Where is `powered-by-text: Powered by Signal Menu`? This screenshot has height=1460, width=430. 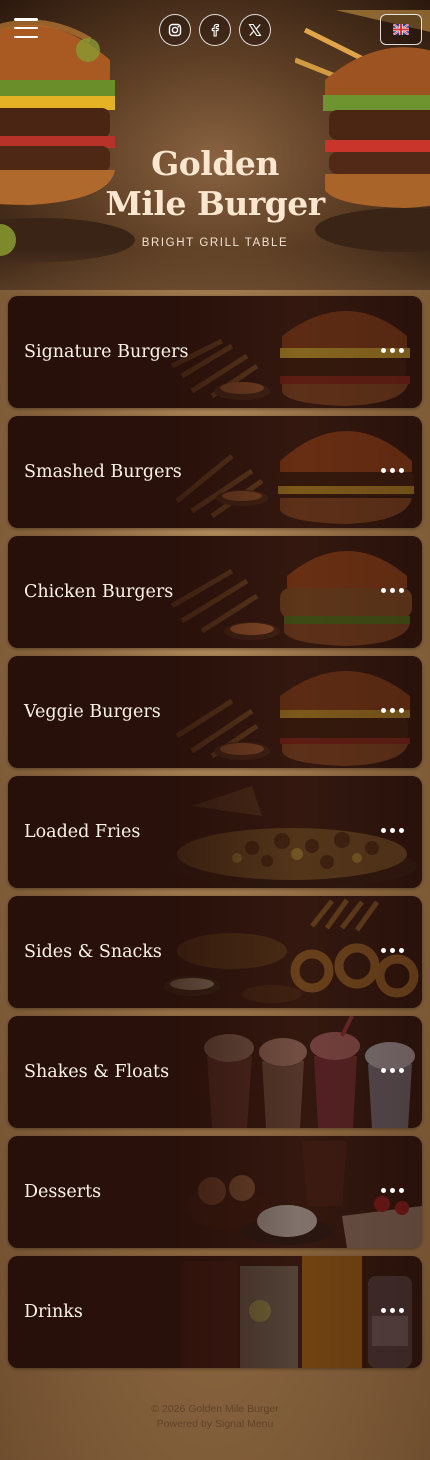
powered-by-text: Powered by Signal Menu is located at coordinates (215, 1424).